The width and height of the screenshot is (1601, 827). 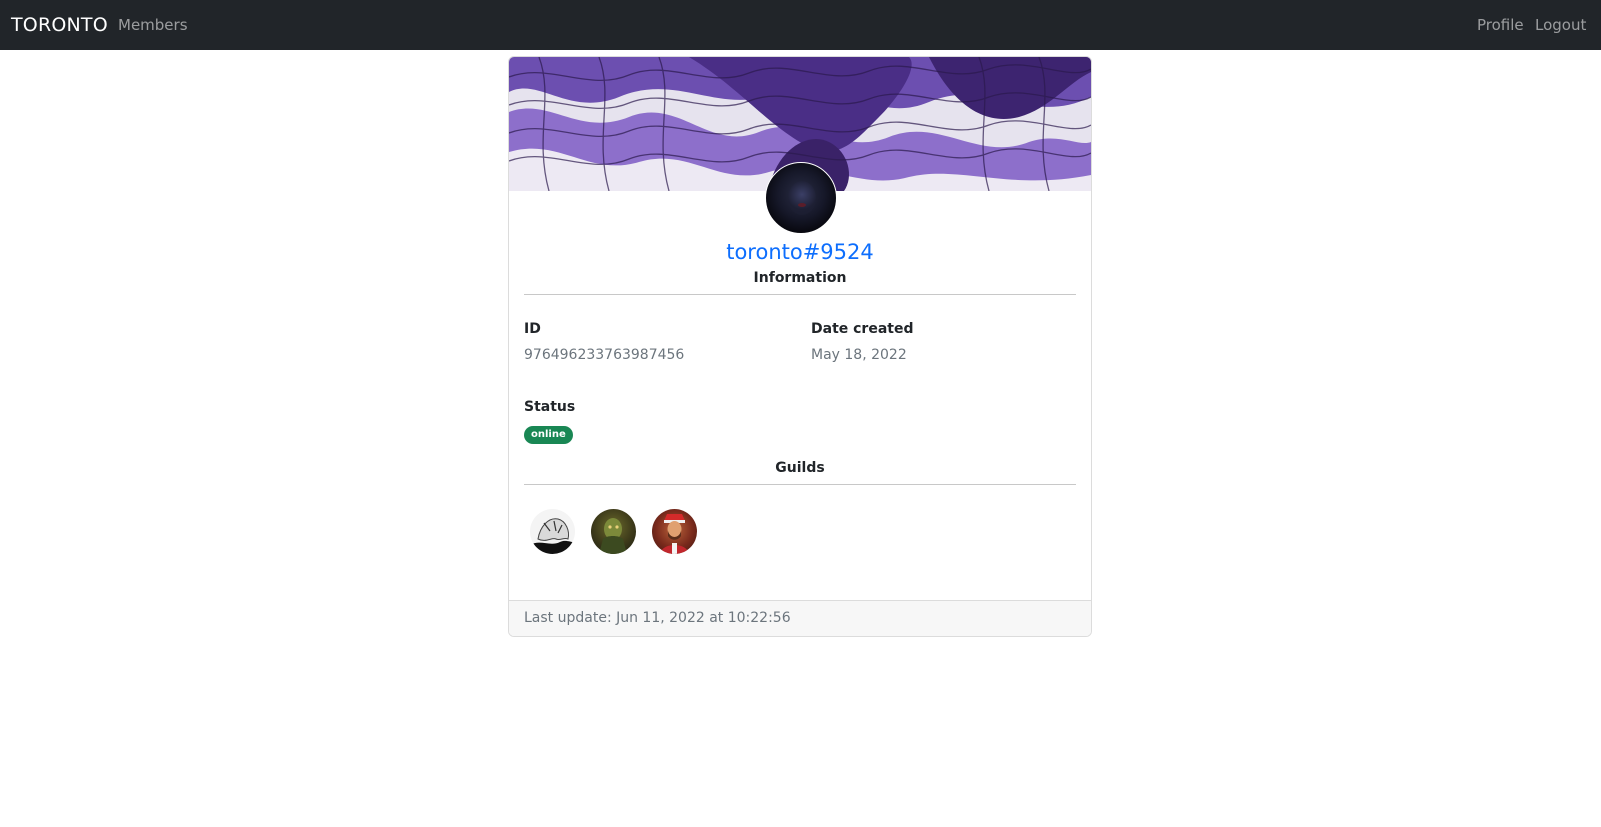 I want to click on guild-list, so click(x=613, y=531).